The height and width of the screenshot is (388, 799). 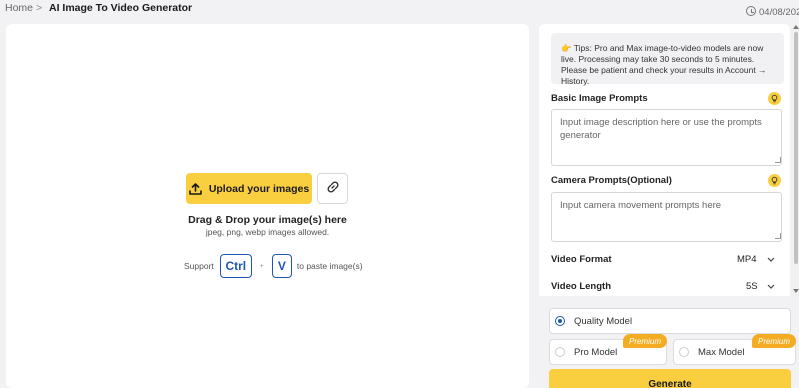 I want to click on paste-hint: Support Ctrl + V to paste image(s), so click(x=273, y=266).